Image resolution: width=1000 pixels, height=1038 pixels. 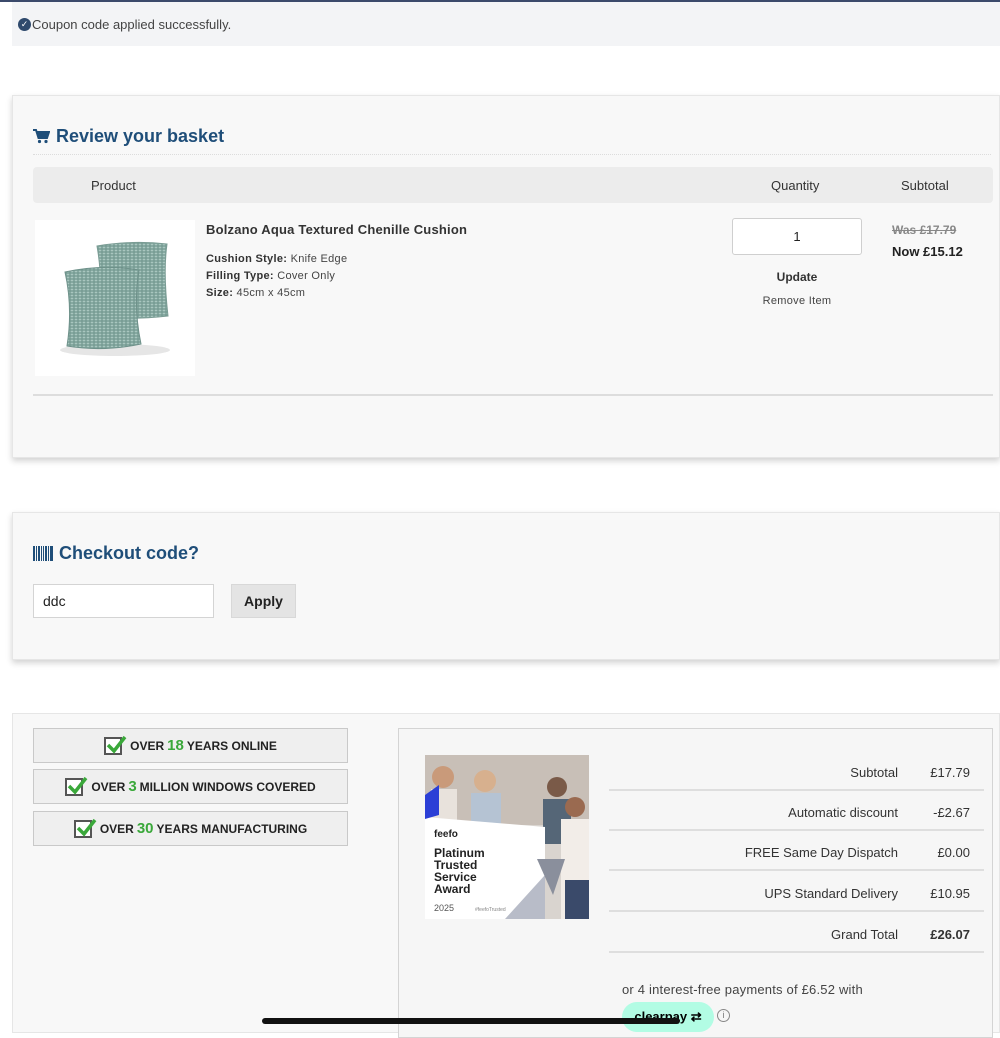 What do you see at coordinates (927, 251) in the screenshot?
I see `now-price: Now £15.12` at bounding box center [927, 251].